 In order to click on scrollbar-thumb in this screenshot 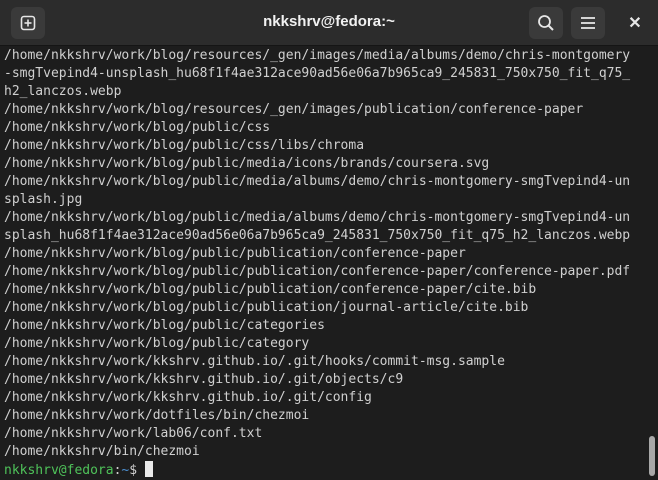, I will do `click(652, 456)`.